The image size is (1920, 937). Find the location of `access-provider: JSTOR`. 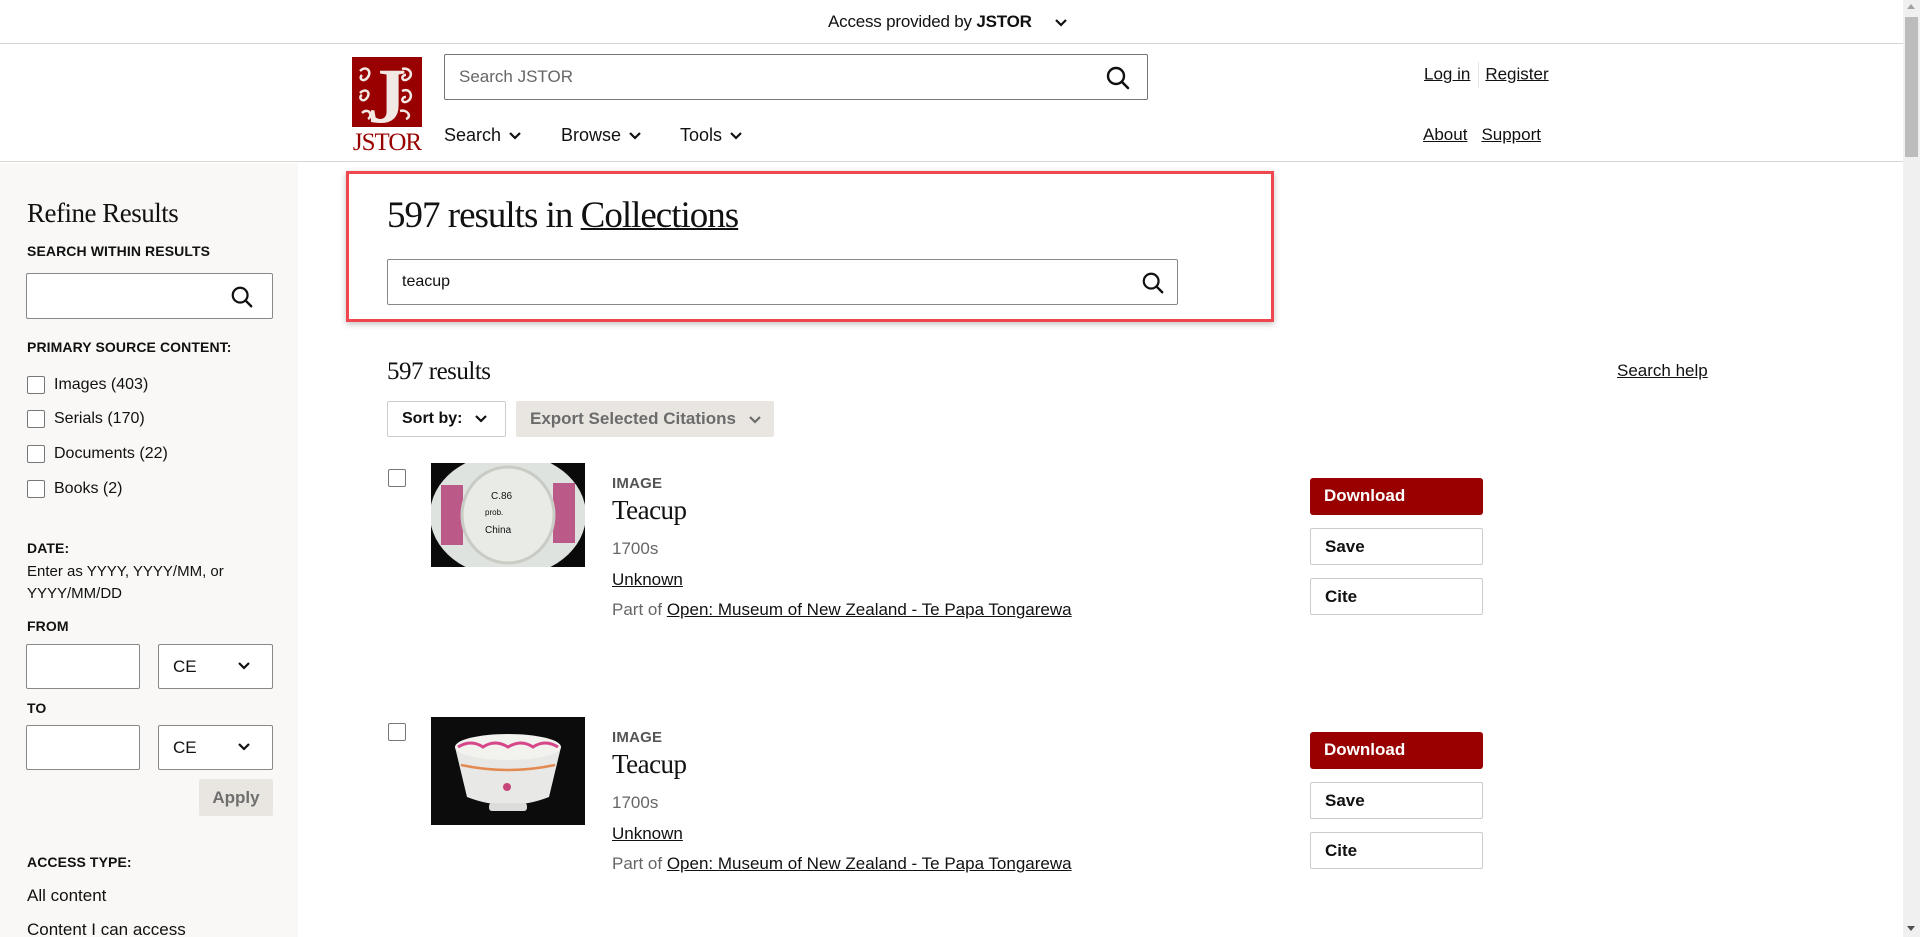

access-provider: JSTOR is located at coordinates (1004, 21).